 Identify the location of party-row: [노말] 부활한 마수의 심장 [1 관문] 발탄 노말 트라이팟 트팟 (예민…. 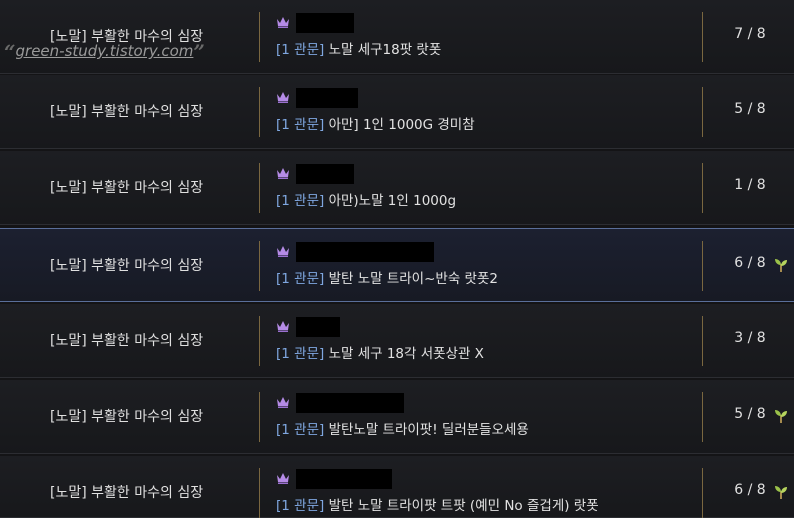
(397, 487).